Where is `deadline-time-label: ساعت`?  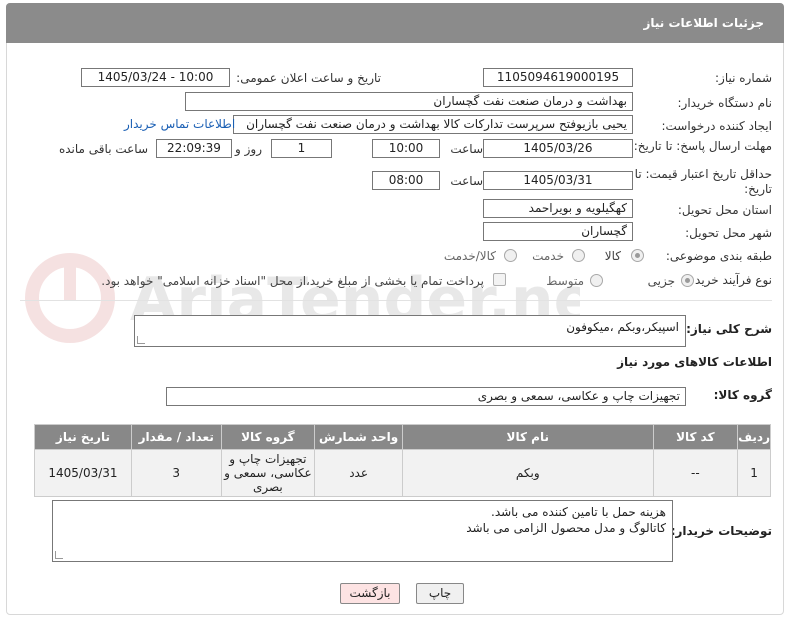 deadline-time-label: ساعت is located at coordinates (466, 149).